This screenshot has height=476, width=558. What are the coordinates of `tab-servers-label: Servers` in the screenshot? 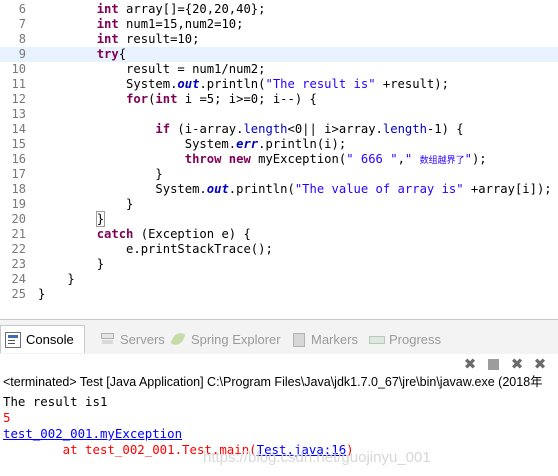 It's located at (142, 339).